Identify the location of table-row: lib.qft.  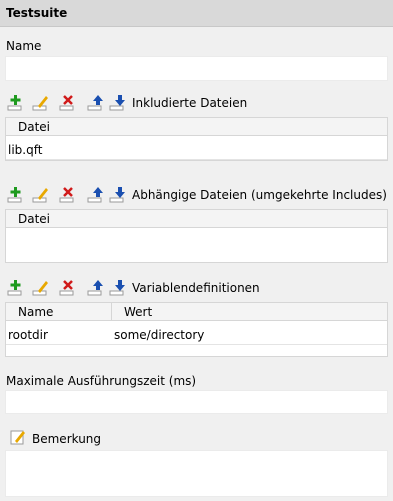
(196, 150).